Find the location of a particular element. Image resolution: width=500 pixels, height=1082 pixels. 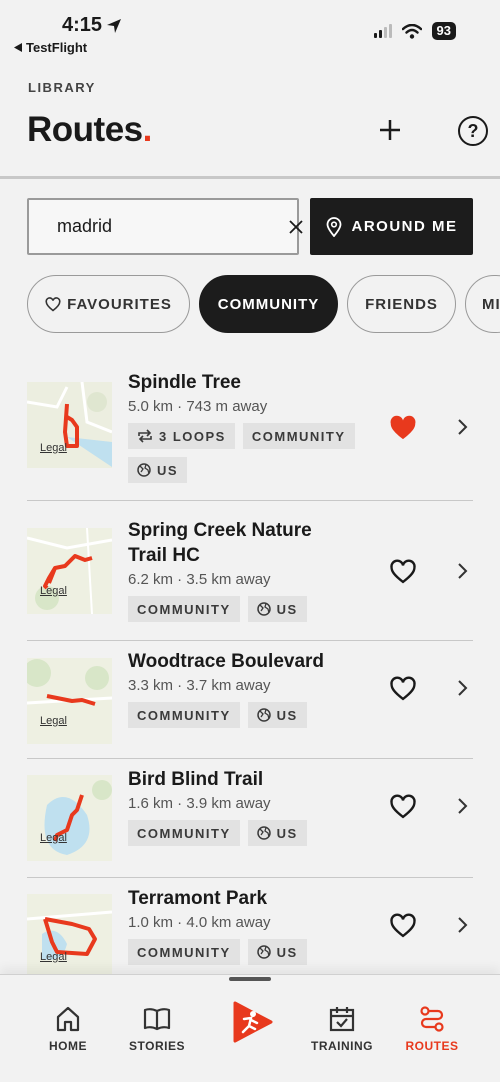

tag-label: 3 LOOPS is located at coordinates (192, 436).